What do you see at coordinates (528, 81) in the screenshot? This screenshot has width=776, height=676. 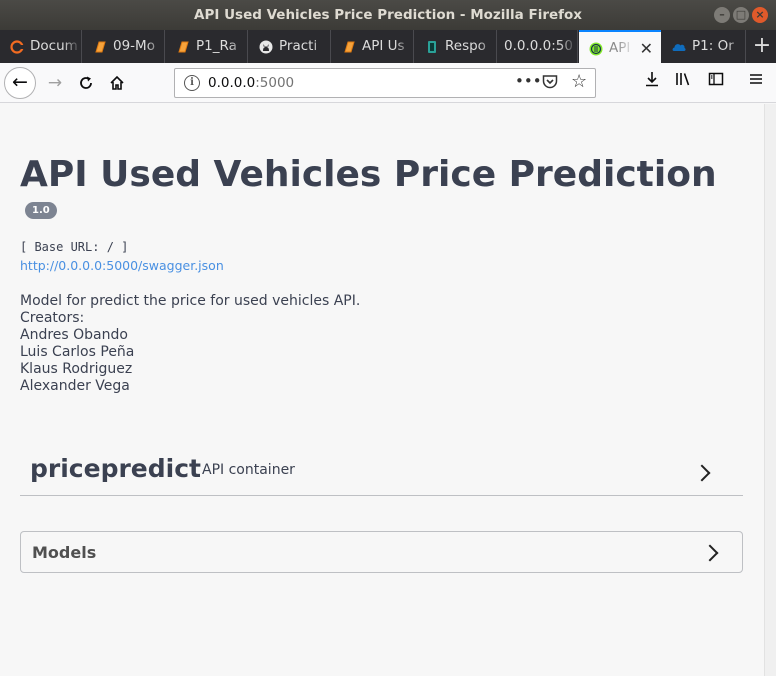 I see `page-actions-icon: •••` at bounding box center [528, 81].